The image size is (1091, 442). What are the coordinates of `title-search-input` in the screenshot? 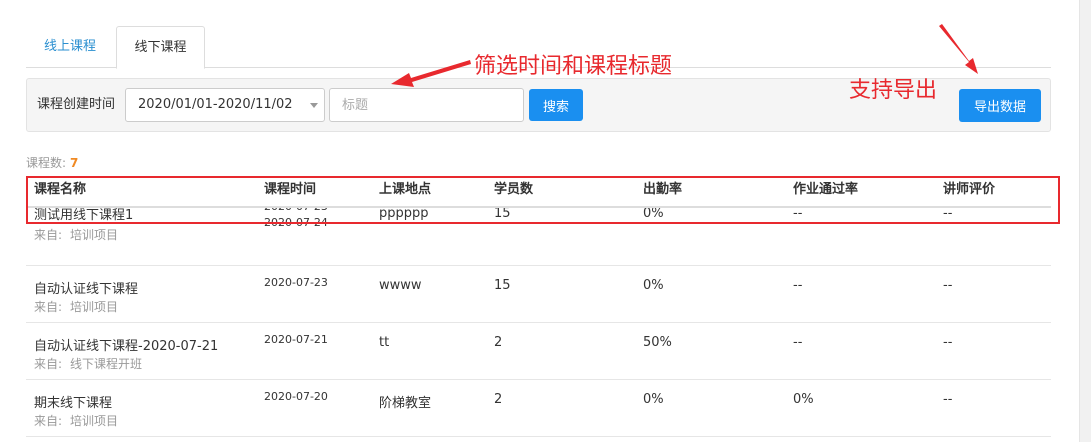 It's located at (426, 105).